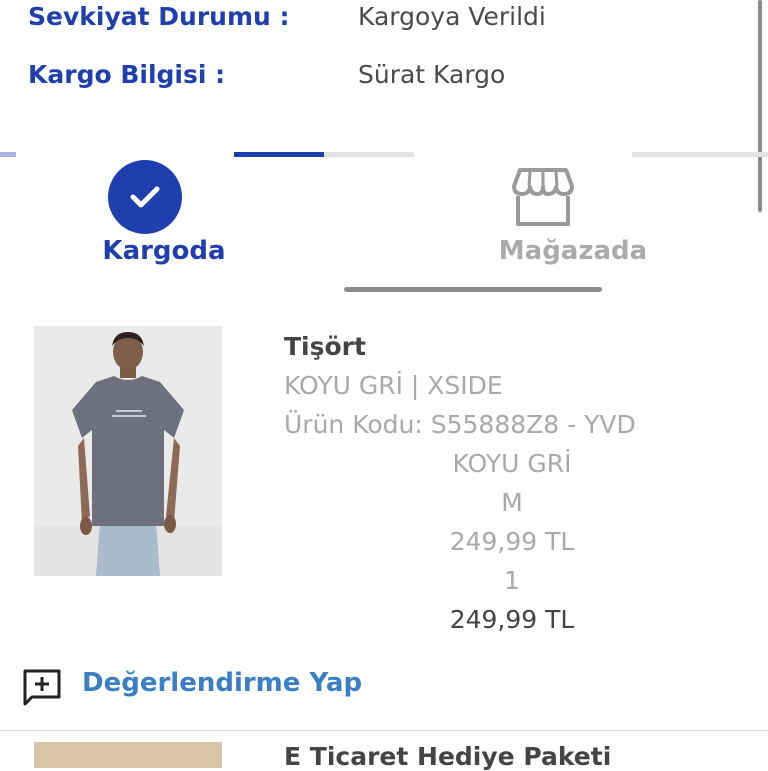 The width and height of the screenshot is (768, 771). What do you see at coordinates (325, 346) in the screenshot?
I see `product-title: Tişört` at bounding box center [325, 346].